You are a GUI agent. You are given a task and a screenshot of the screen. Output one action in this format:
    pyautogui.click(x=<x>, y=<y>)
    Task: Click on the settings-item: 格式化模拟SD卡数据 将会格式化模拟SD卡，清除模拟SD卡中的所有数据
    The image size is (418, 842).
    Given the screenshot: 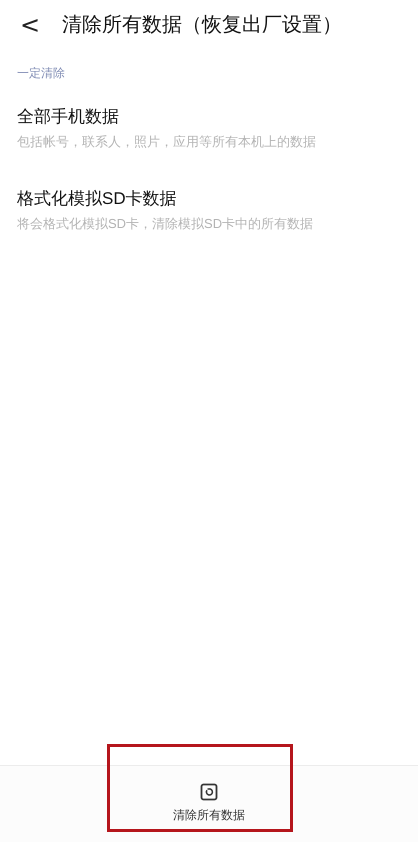 What is the action you would take?
    pyautogui.click(x=209, y=227)
    